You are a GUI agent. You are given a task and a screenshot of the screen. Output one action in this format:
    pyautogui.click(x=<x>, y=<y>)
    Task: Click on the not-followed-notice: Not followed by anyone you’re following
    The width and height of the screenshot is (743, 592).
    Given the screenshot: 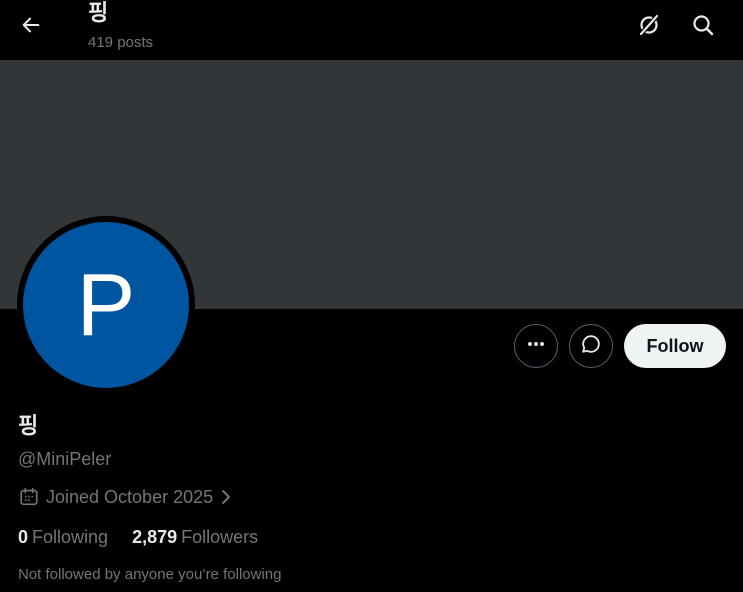 What is the action you would take?
    pyautogui.click(x=150, y=574)
    